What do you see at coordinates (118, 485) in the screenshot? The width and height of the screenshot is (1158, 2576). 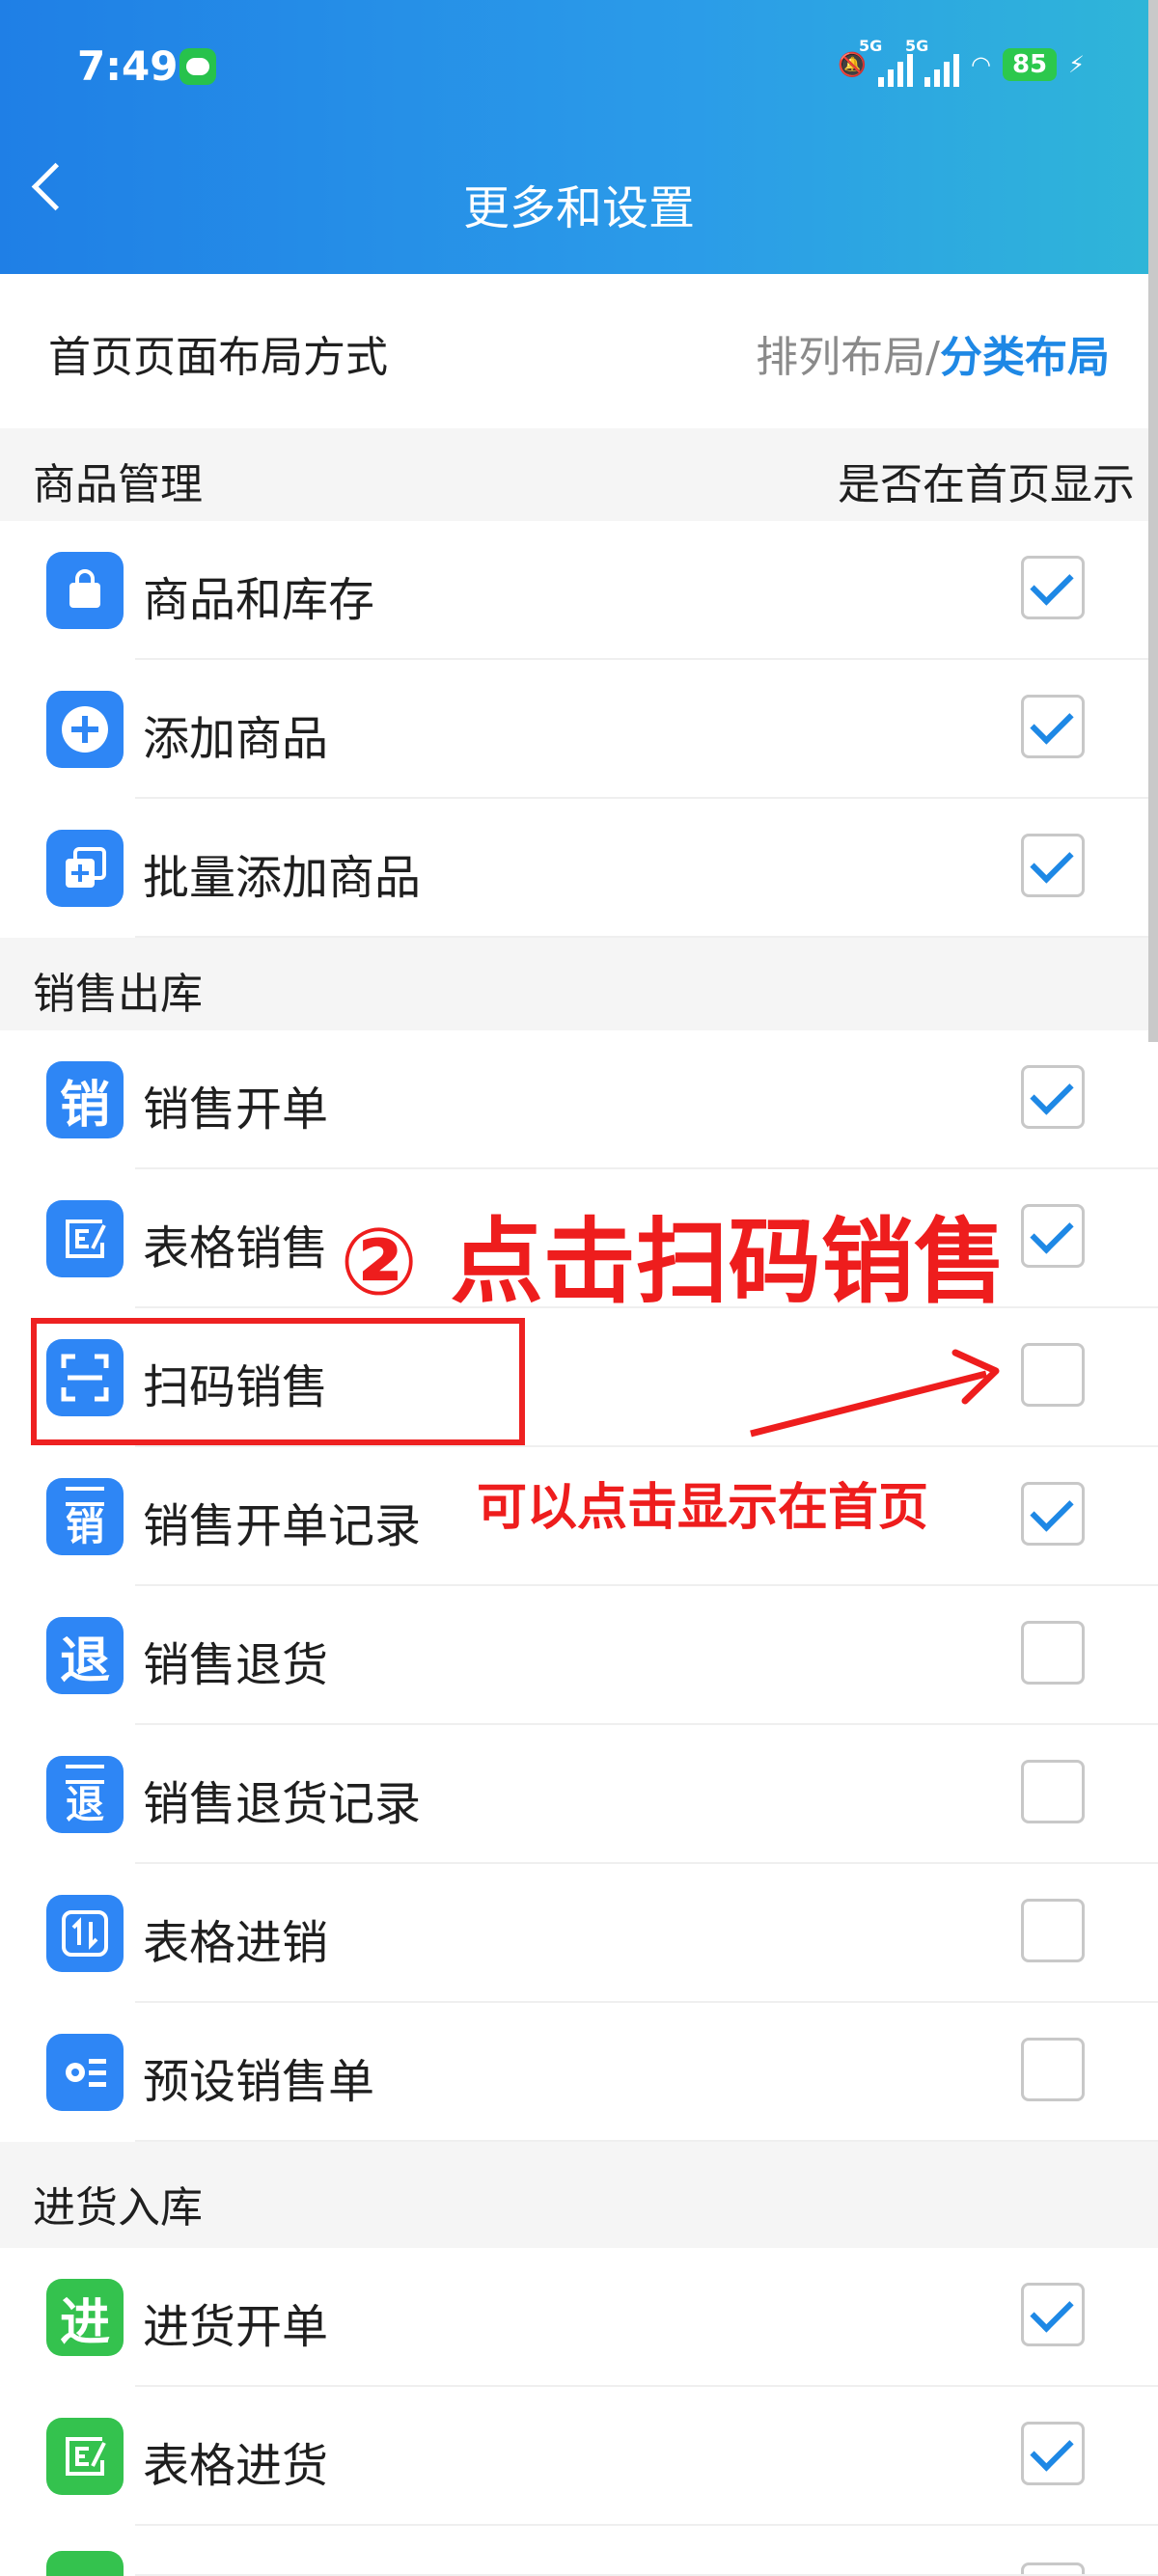 I see `section-title: 商品管理` at bounding box center [118, 485].